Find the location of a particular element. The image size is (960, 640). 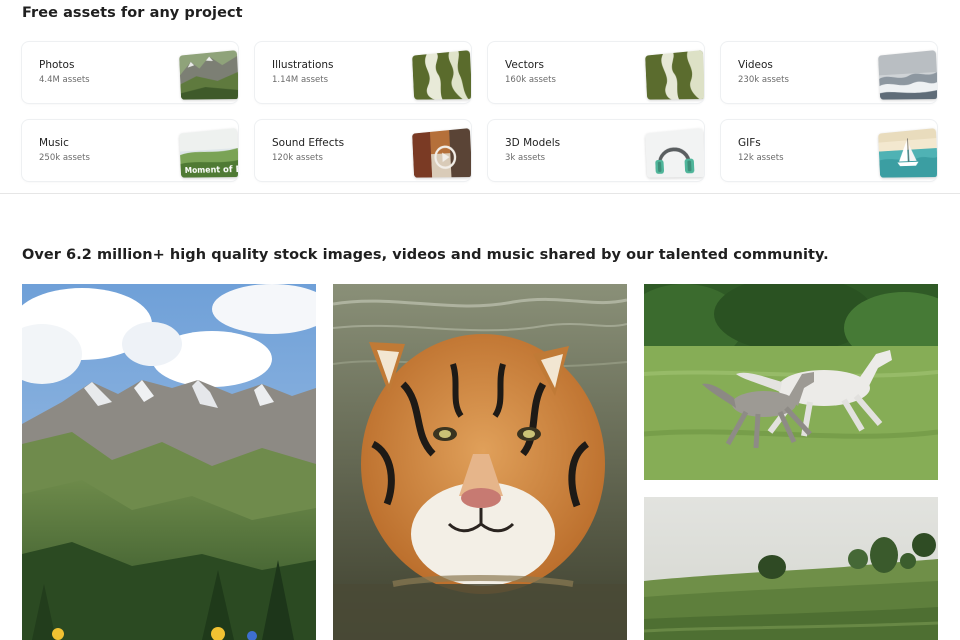

section-title: Free assets for any project is located at coordinates (132, 13).